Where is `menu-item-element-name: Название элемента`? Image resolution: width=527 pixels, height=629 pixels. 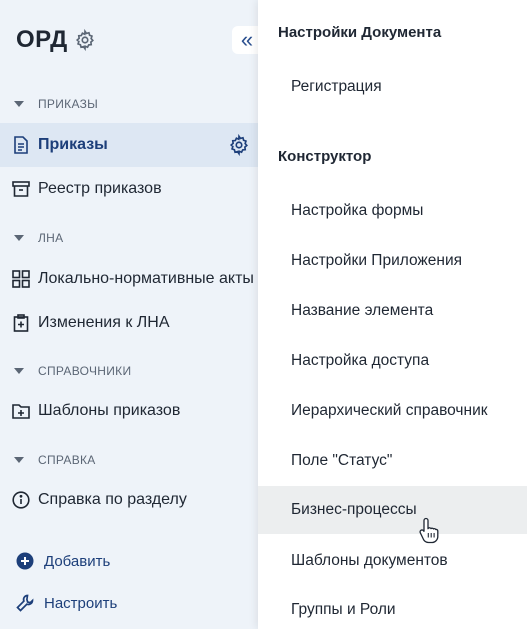 menu-item-element-name: Название элемента is located at coordinates (392, 311).